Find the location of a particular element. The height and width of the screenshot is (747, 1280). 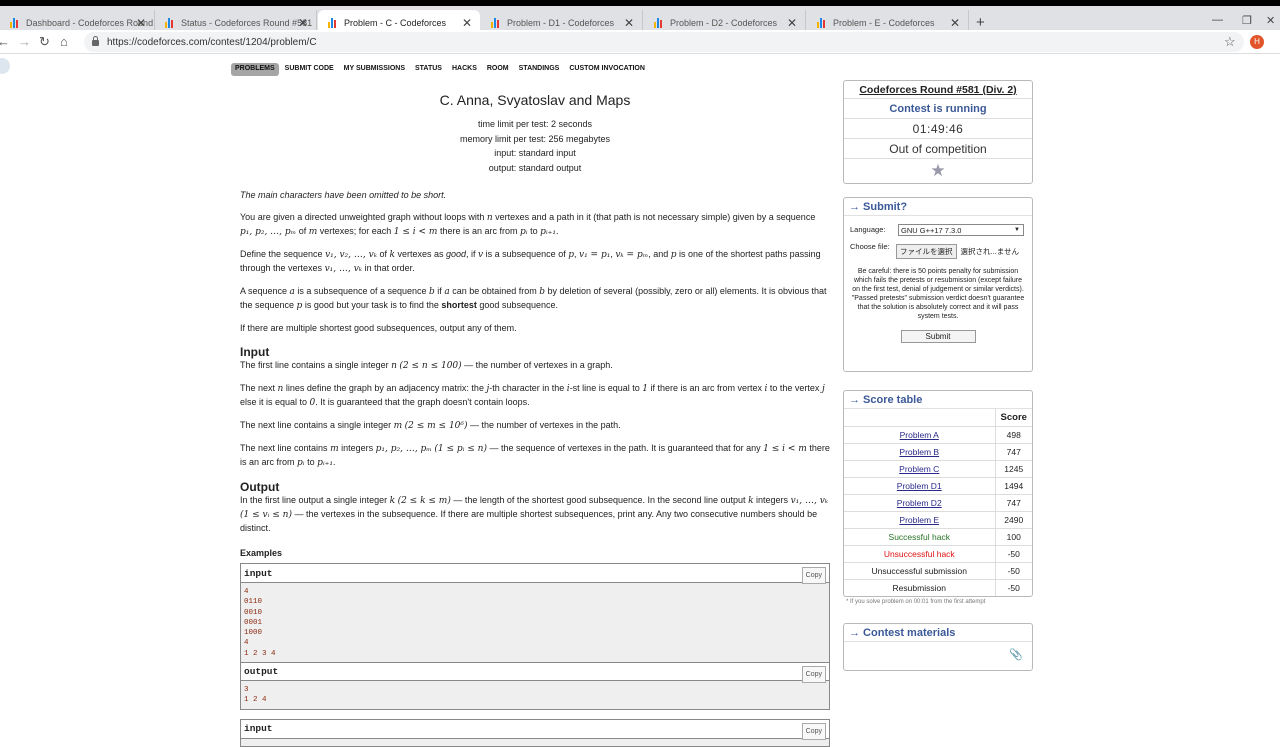

math: v₁, …, vₖ is located at coordinates (809, 501).